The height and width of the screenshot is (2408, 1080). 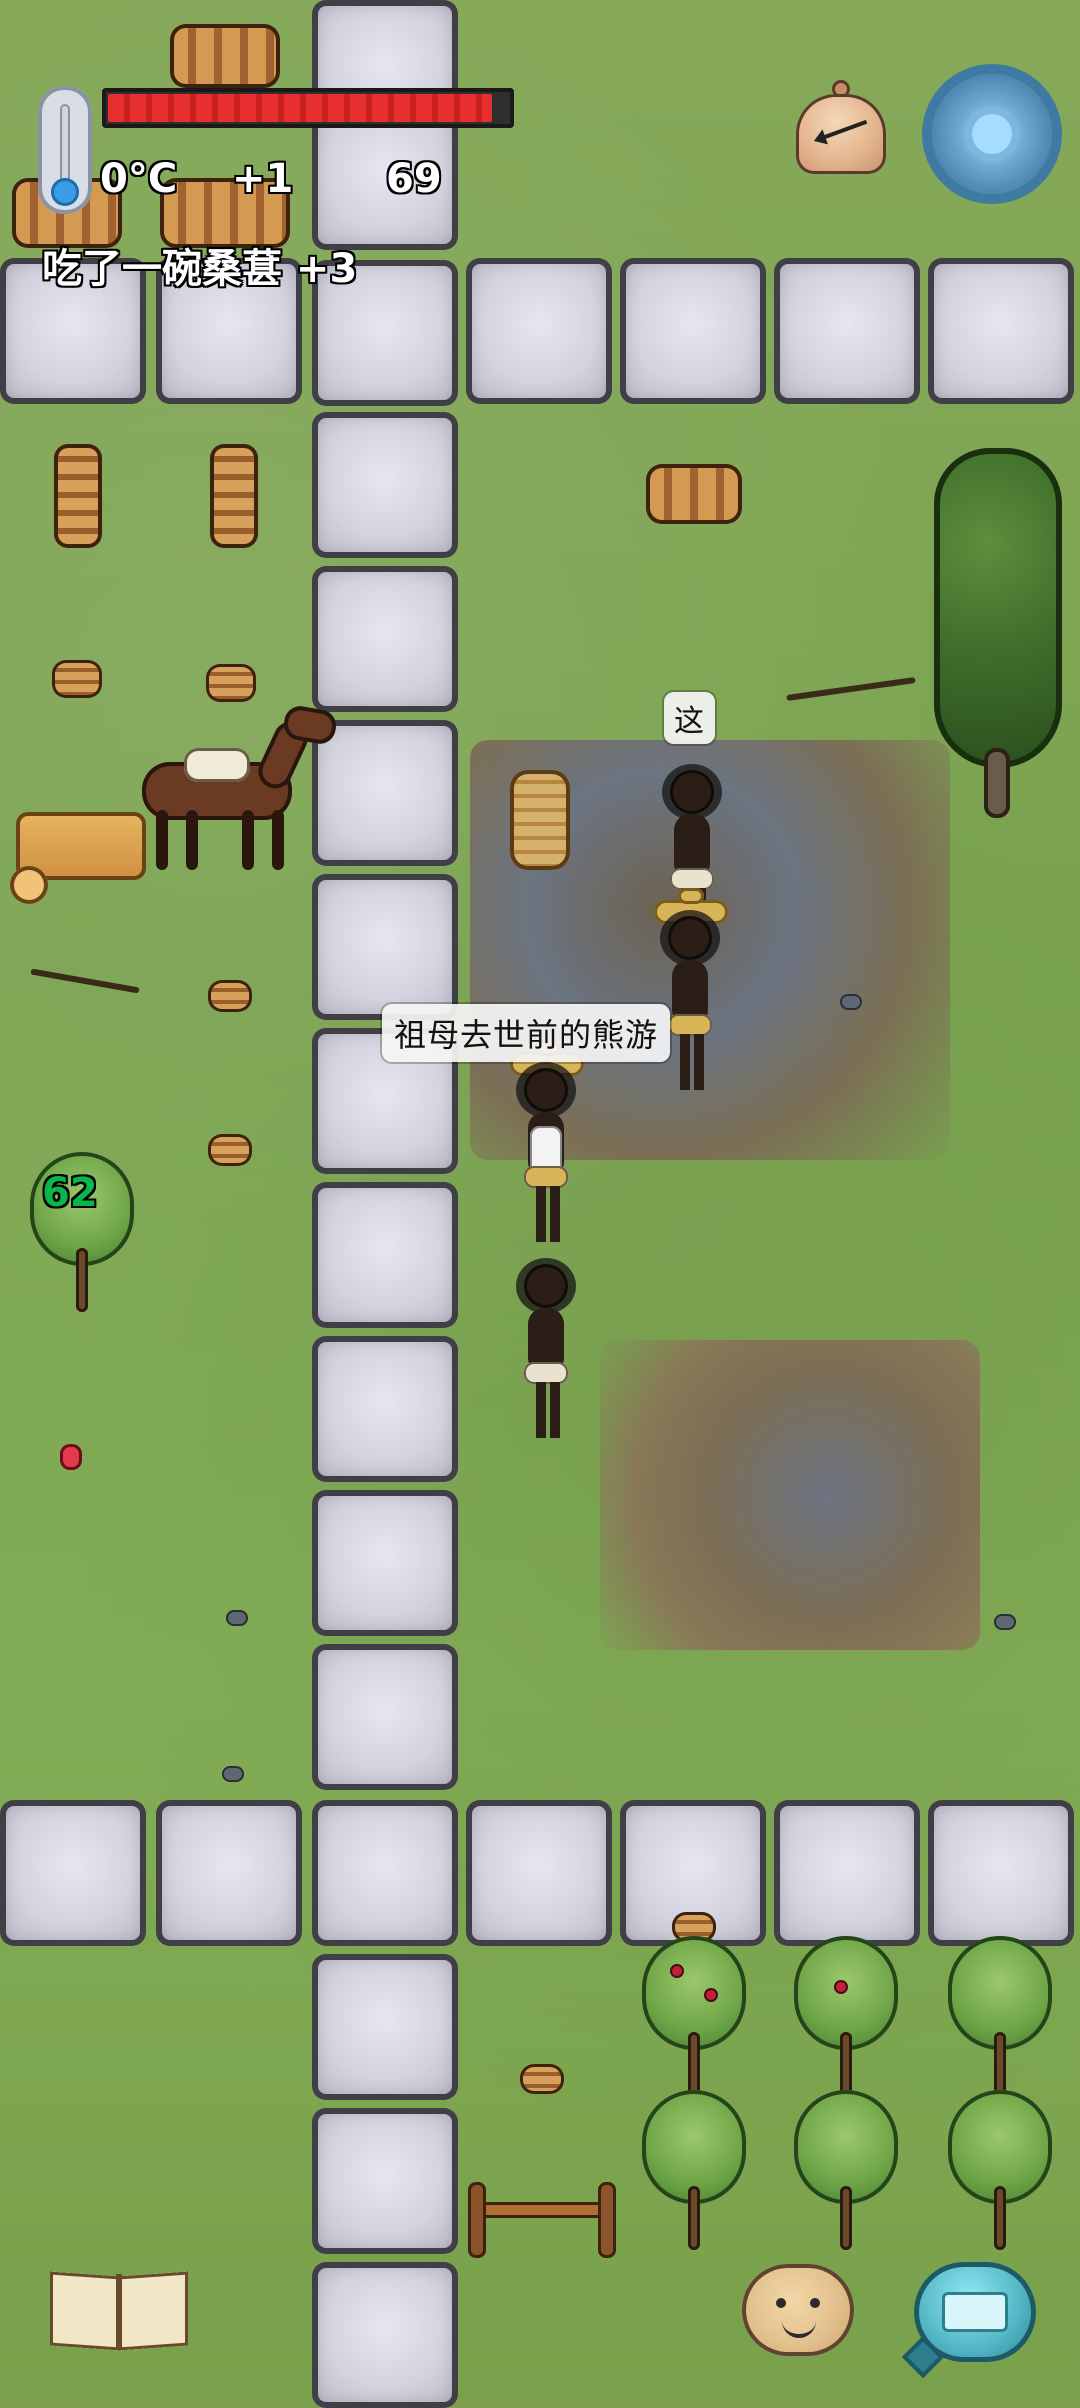 What do you see at coordinates (790, 1495) in the screenshot?
I see `mud-patch` at bounding box center [790, 1495].